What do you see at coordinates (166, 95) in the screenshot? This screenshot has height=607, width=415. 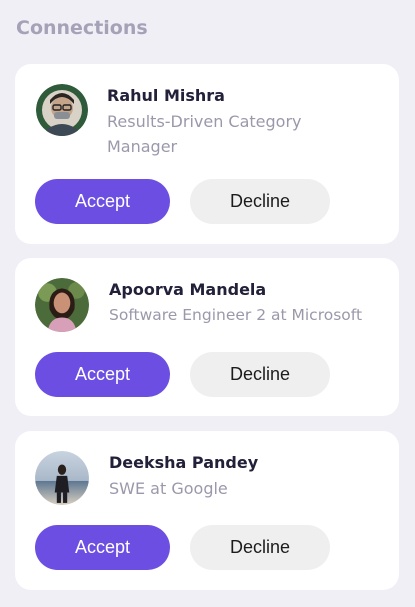 I see `connection-name: Rahul Mishra` at bounding box center [166, 95].